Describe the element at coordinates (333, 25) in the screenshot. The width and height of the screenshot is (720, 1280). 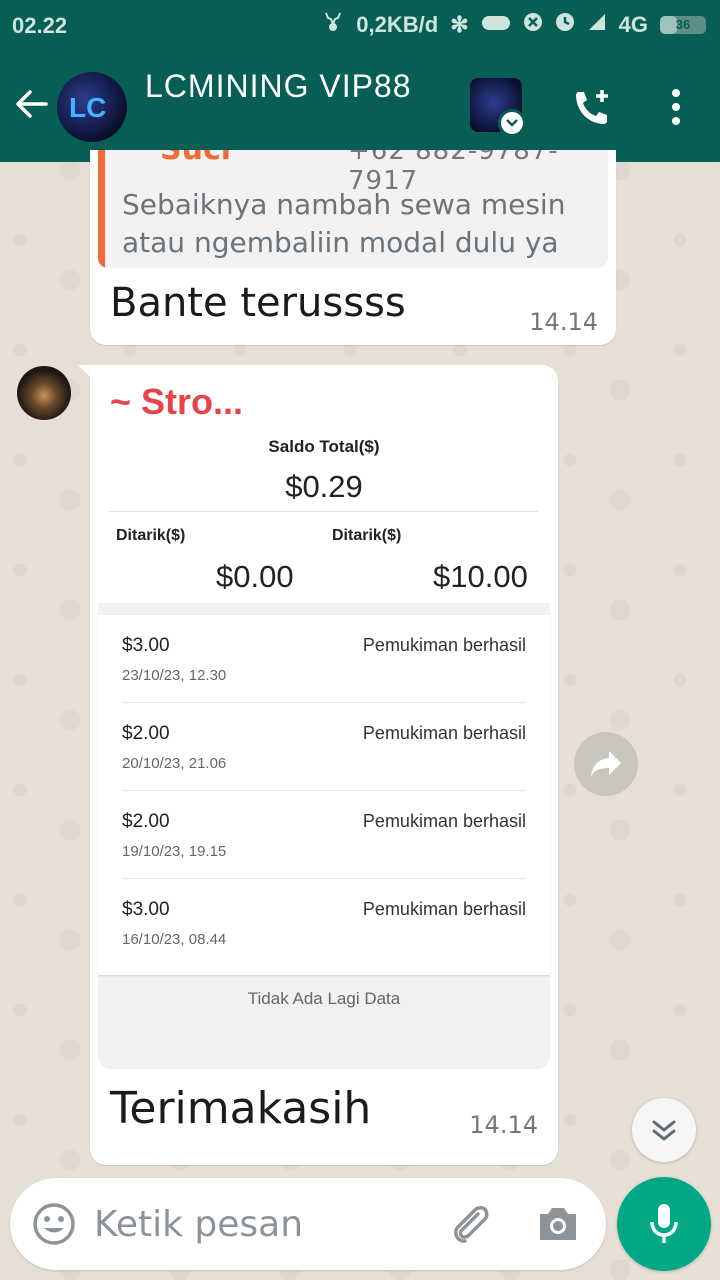
I see `deer-icon` at that location.